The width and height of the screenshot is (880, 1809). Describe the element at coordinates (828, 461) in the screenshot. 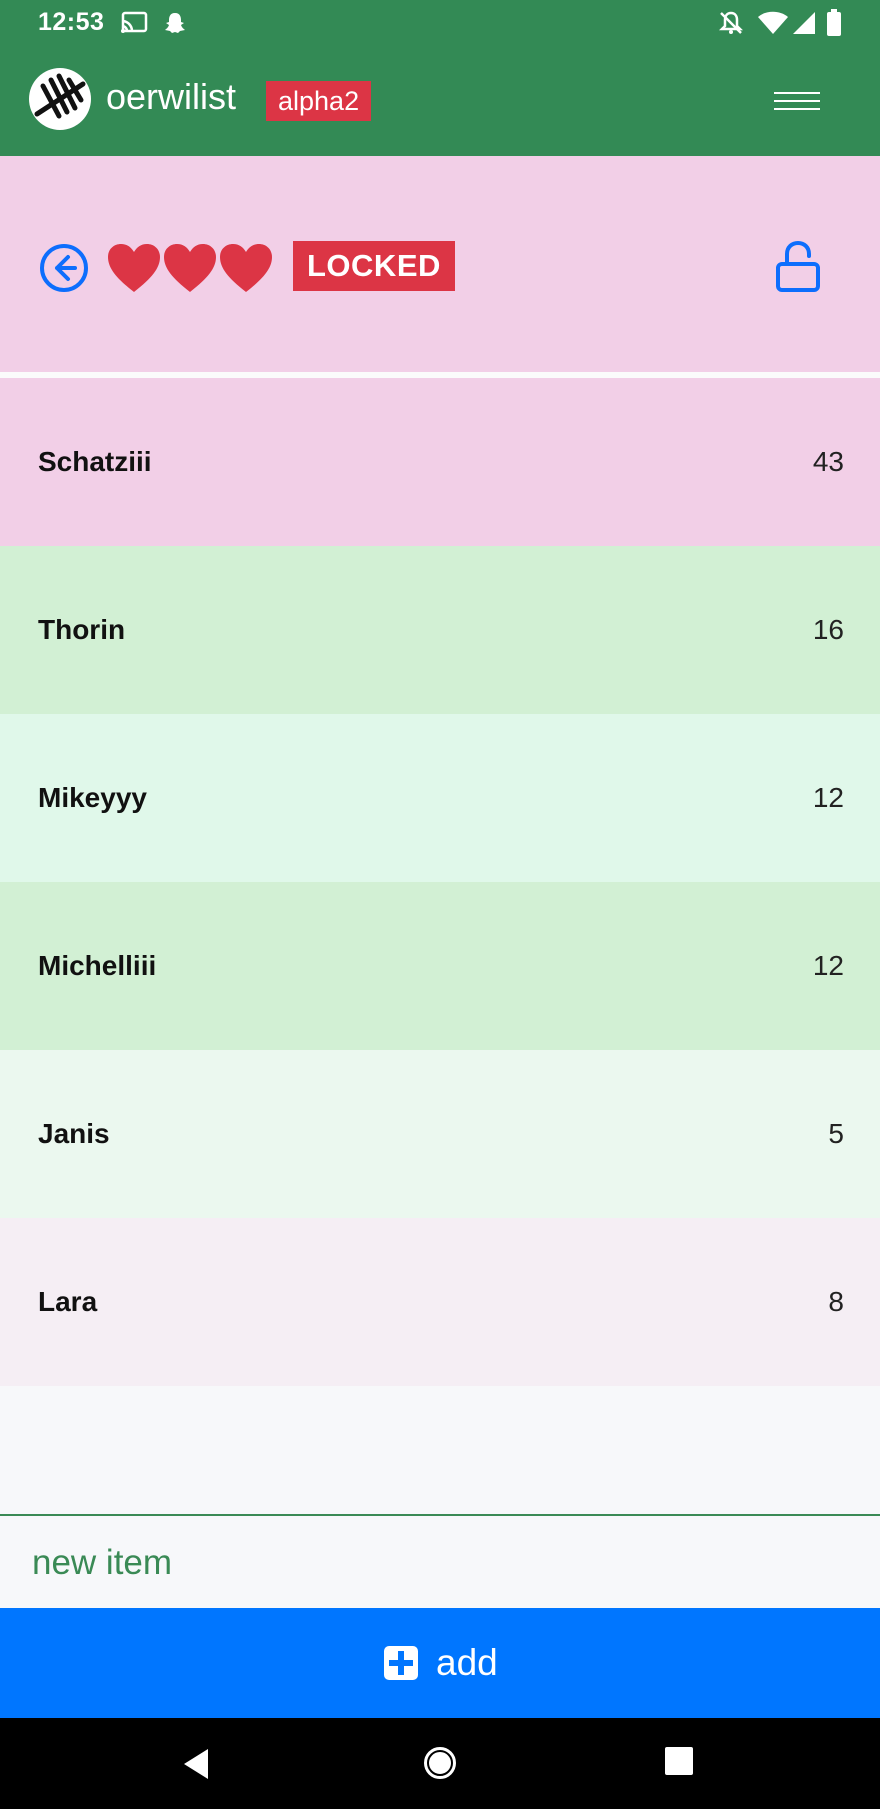

I see `item-count: 43` at that location.